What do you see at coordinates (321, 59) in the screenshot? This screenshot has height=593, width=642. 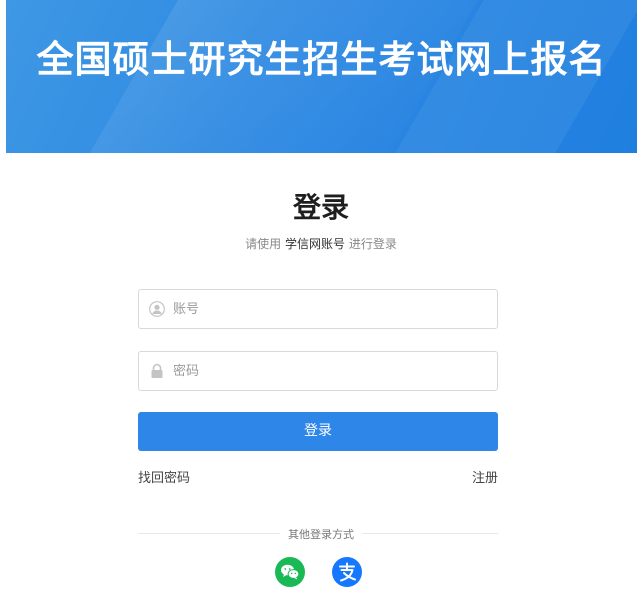 I see `site-title: 全国硕士研究生招生考试网上报名` at bounding box center [321, 59].